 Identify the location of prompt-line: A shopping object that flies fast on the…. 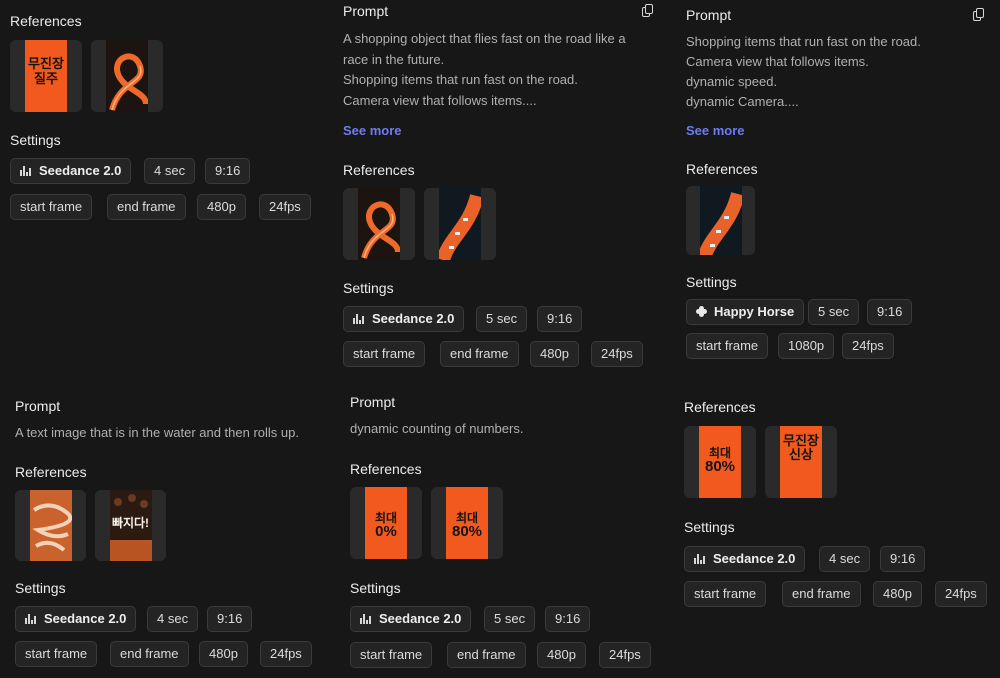
(484, 38).